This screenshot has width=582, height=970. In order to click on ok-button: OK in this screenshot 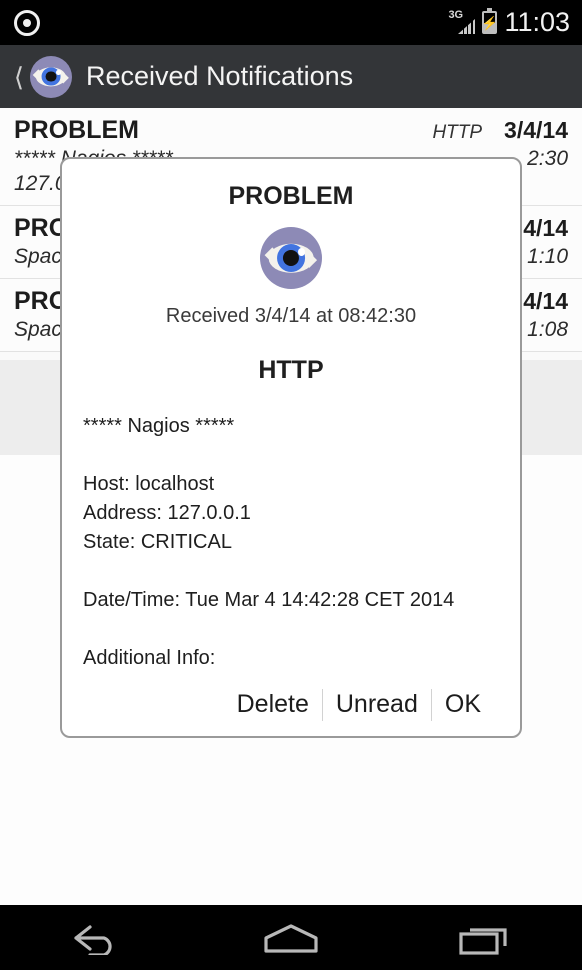, I will do `click(463, 704)`.